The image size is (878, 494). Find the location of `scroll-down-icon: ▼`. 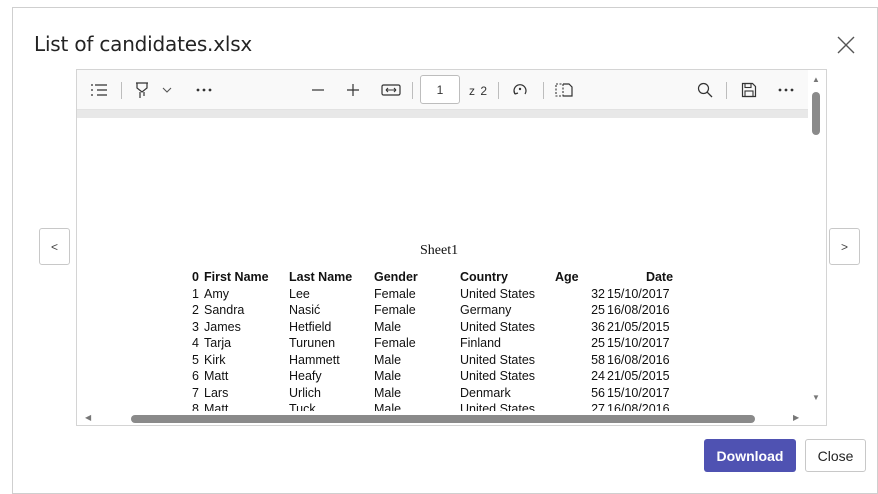

scroll-down-icon: ▼ is located at coordinates (816, 397).